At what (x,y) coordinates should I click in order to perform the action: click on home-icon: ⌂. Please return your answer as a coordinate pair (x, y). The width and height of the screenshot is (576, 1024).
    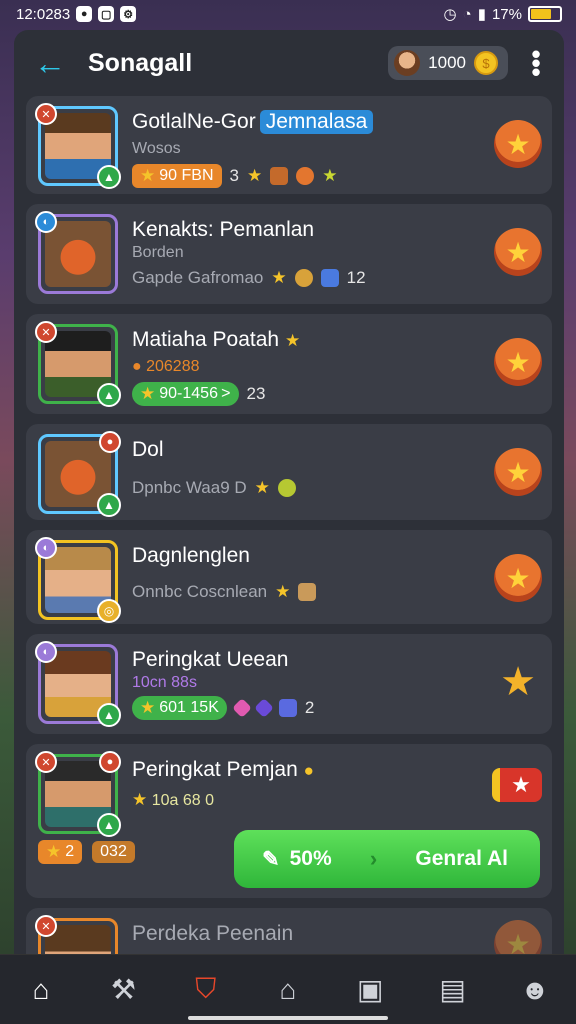
    Looking at the image, I should click on (41, 990).